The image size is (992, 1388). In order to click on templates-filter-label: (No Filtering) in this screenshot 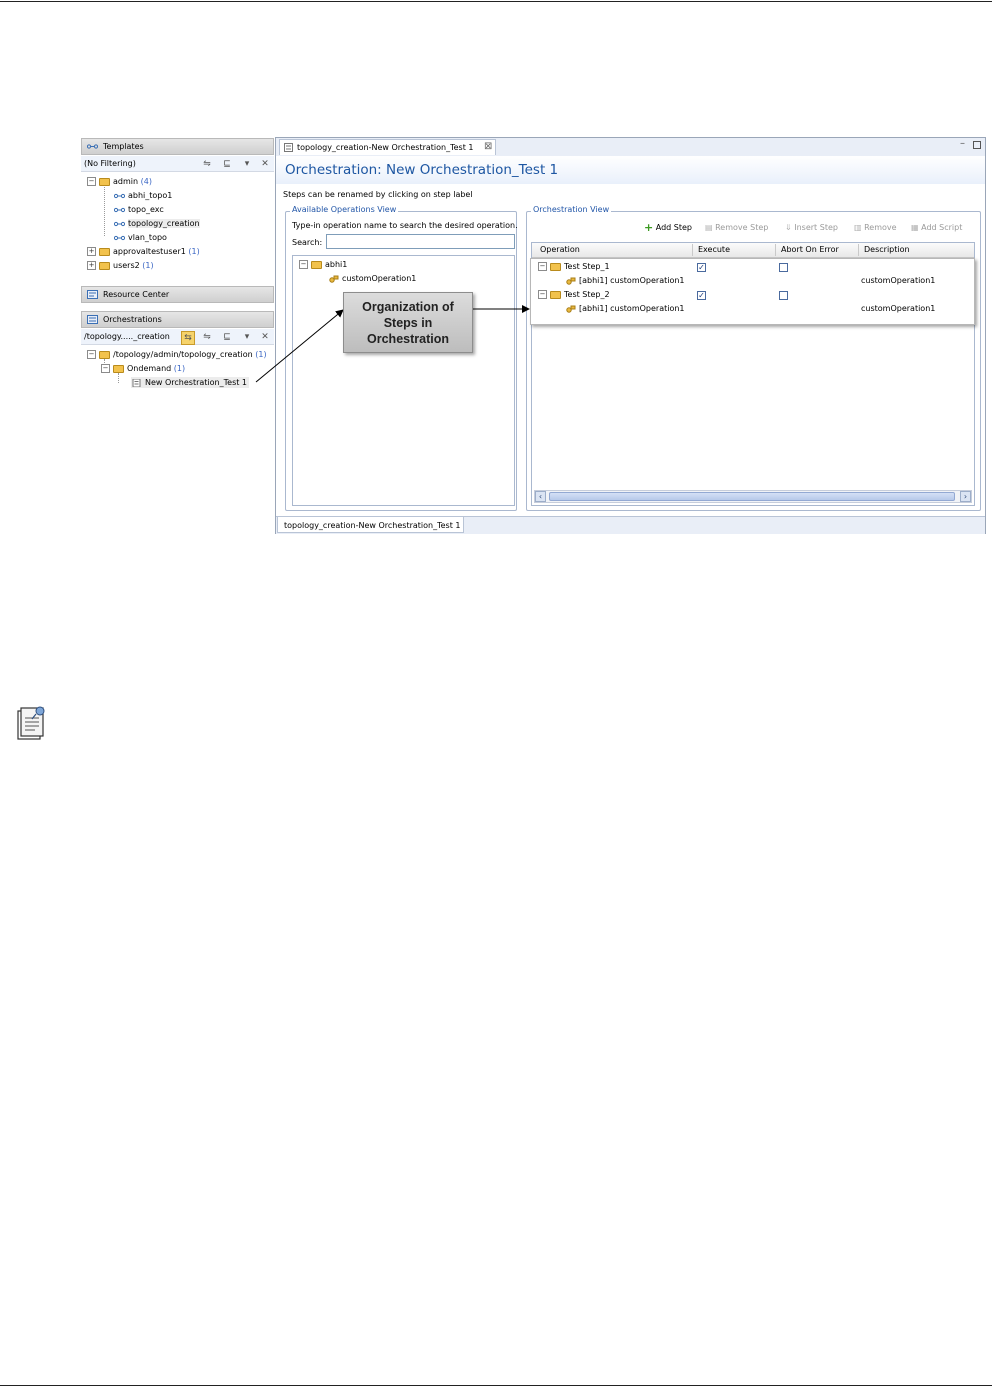, I will do `click(110, 163)`.